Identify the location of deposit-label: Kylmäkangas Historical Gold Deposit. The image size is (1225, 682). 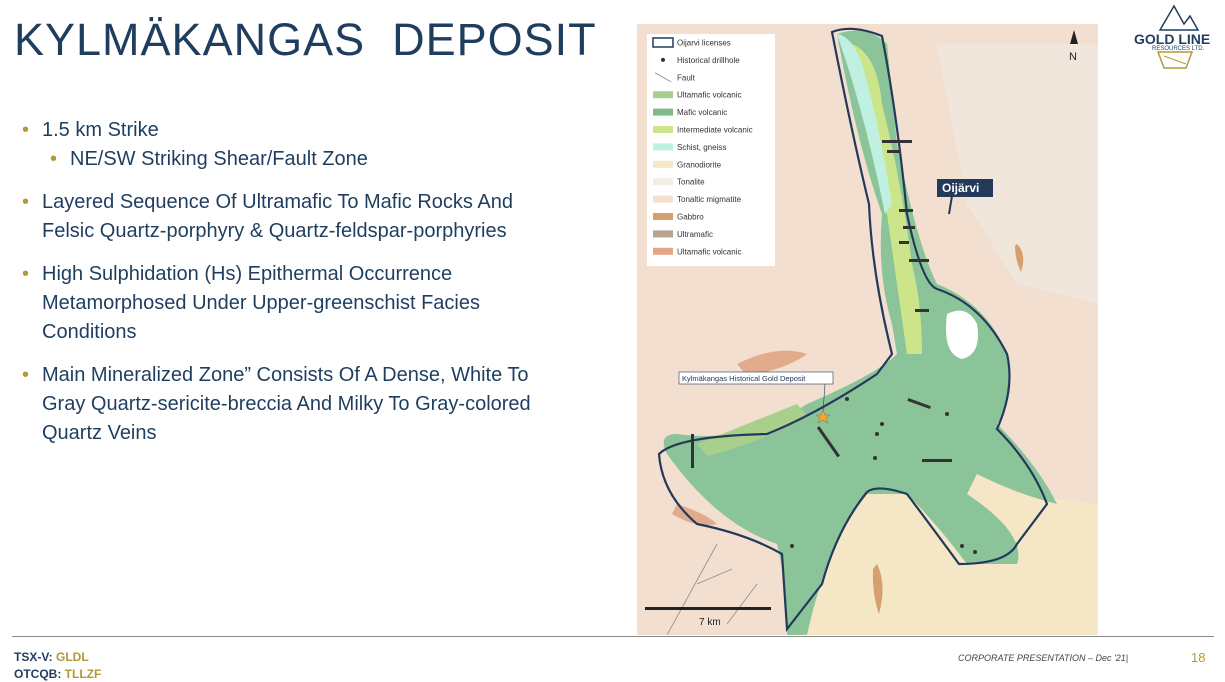
(744, 378).